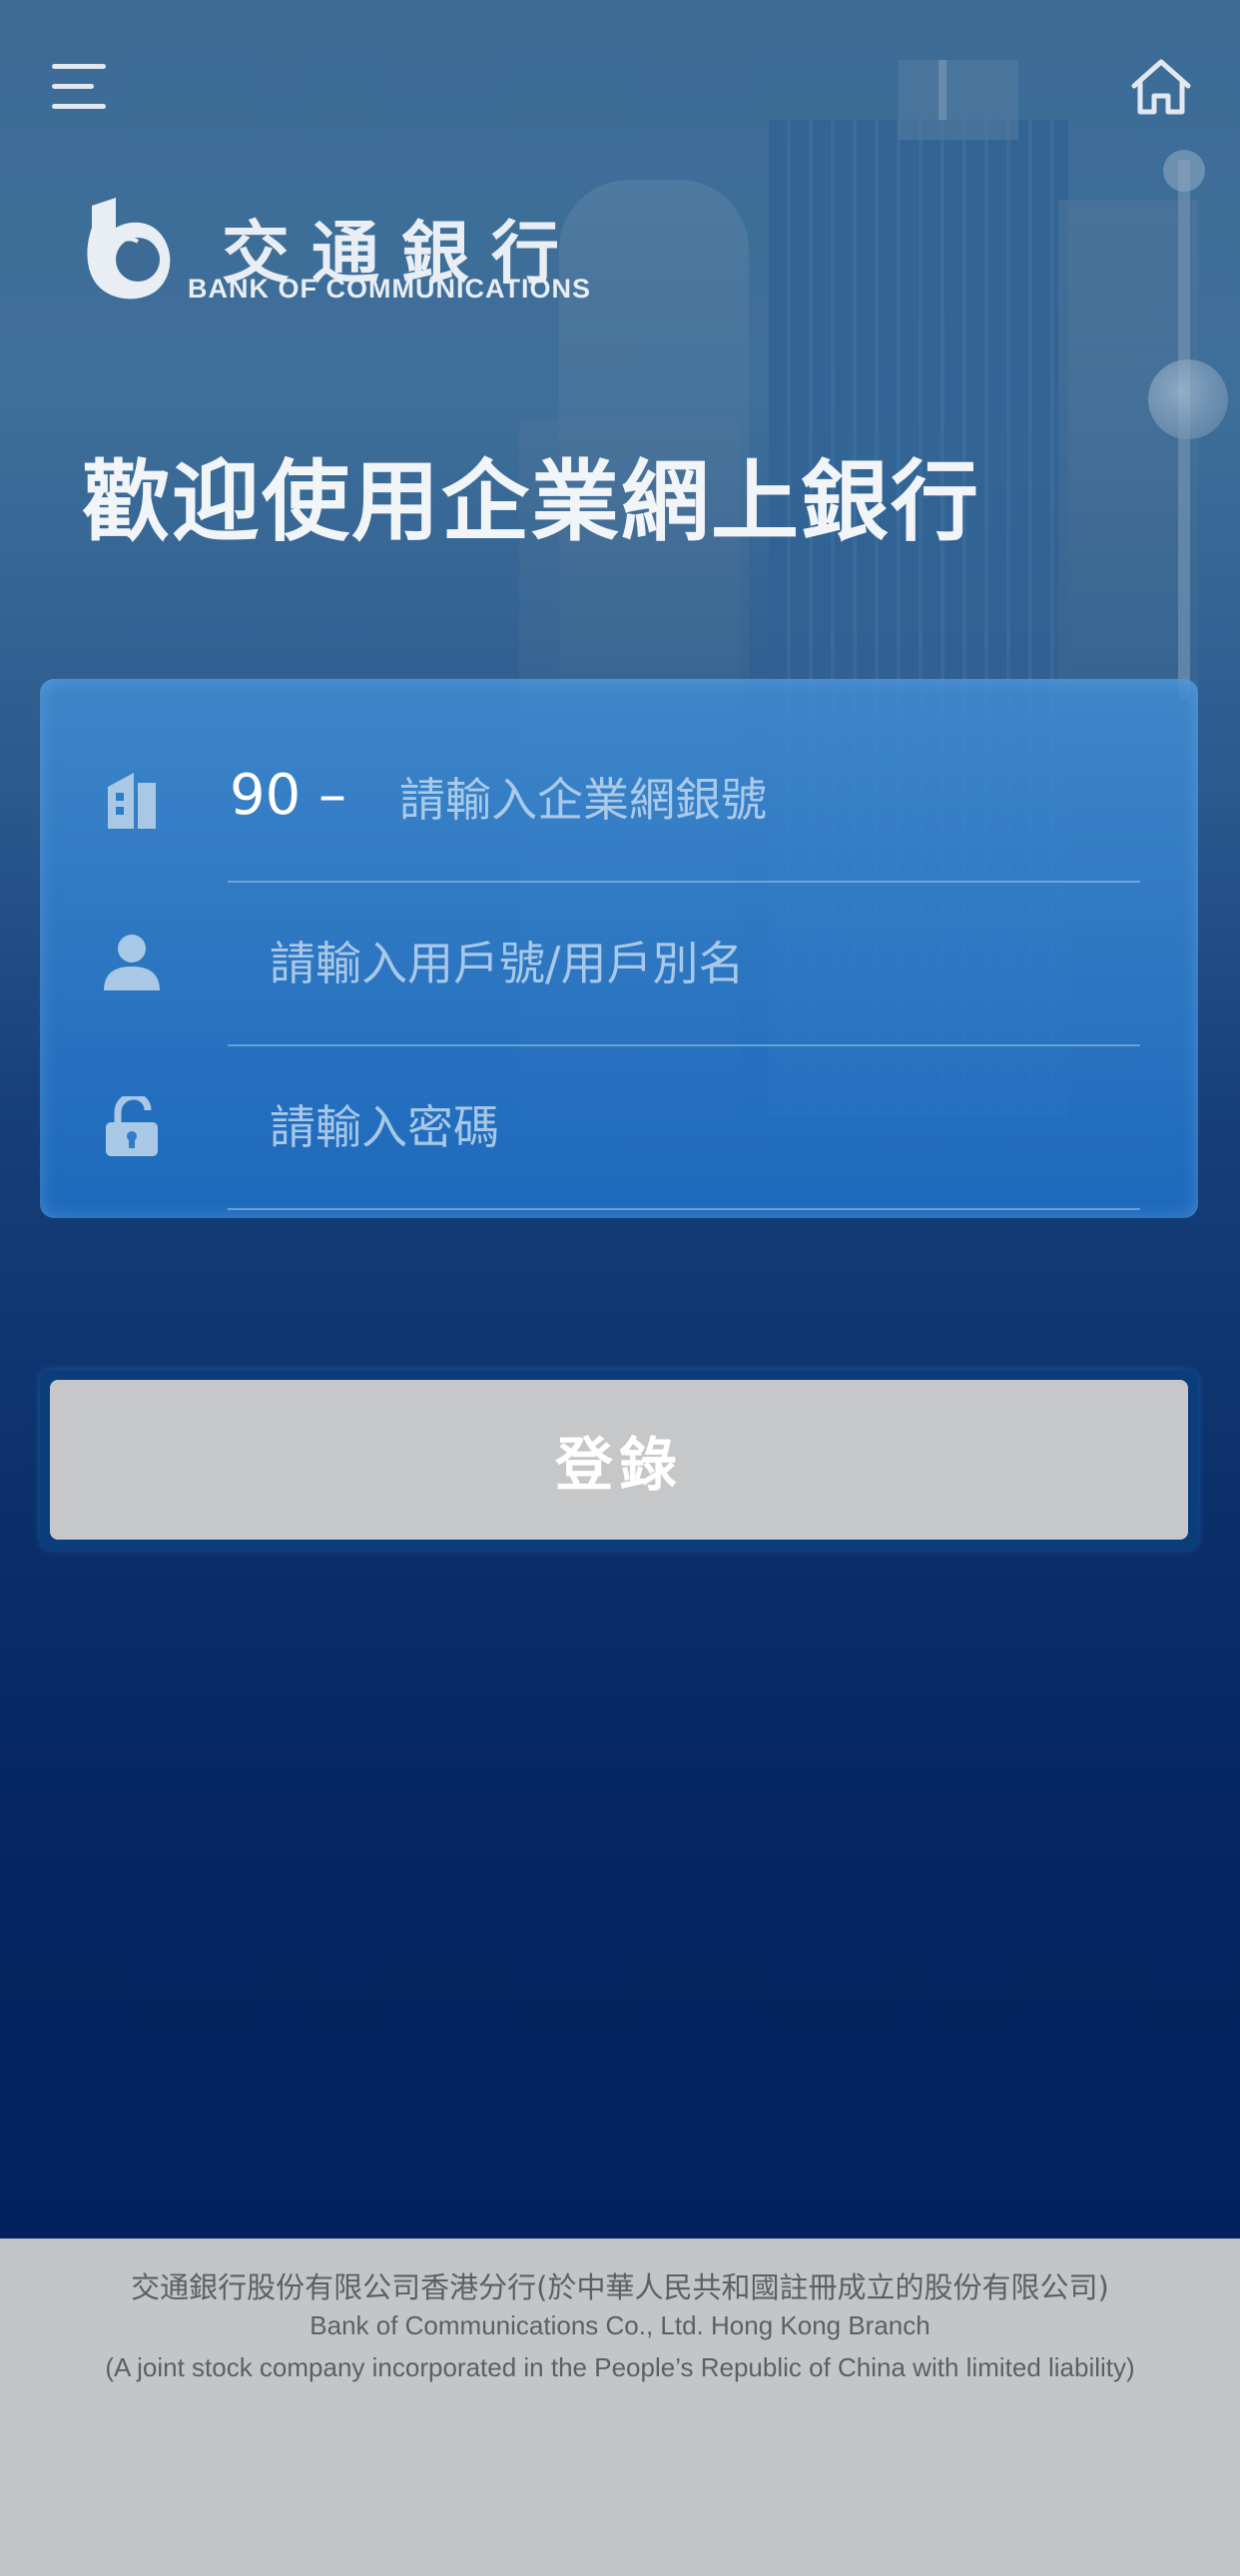  Describe the element at coordinates (289, 795) in the screenshot. I see `company-id-prefix: 90 –` at that location.